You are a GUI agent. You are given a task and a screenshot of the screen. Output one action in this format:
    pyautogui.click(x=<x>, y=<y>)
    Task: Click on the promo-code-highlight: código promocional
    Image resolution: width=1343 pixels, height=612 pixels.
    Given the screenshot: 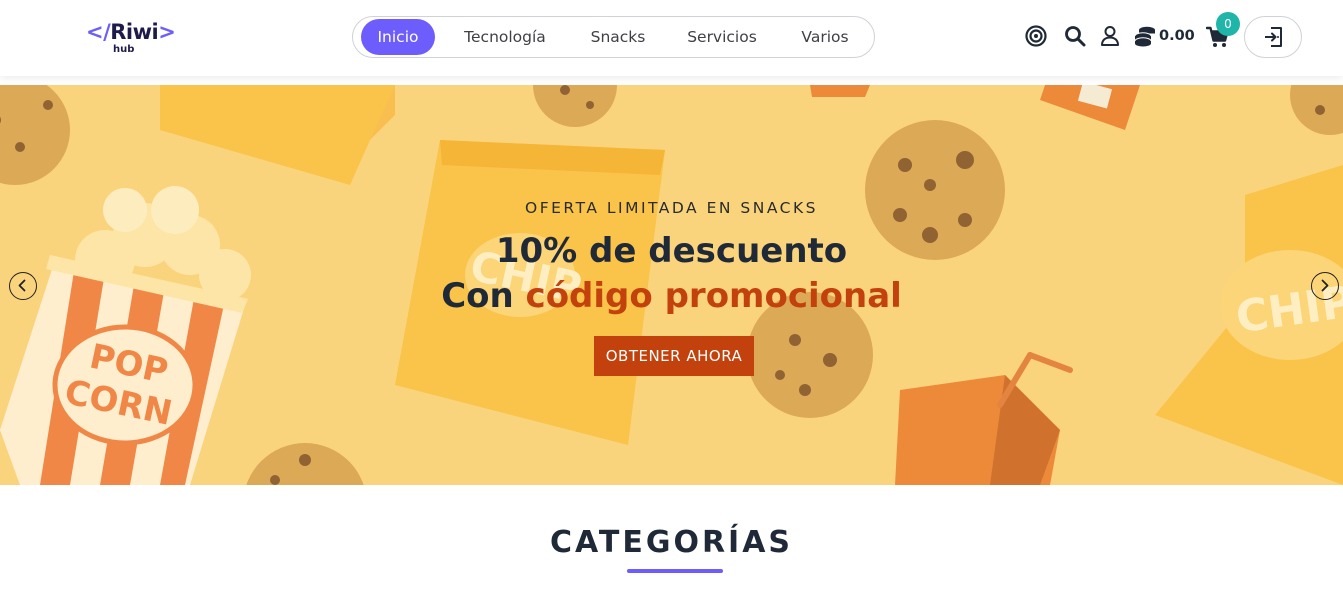 What is the action you would take?
    pyautogui.click(x=713, y=296)
    